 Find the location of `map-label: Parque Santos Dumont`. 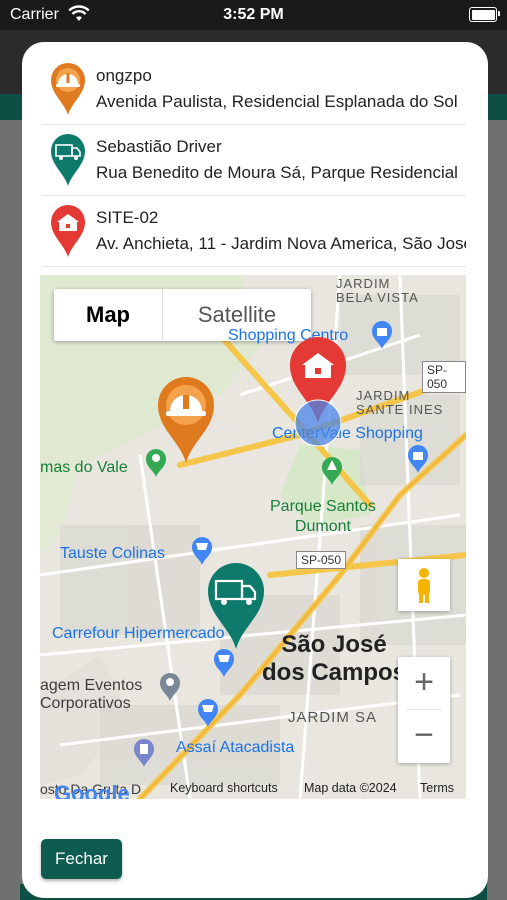

map-label: Parque Santos Dumont is located at coordinates (323, 516).